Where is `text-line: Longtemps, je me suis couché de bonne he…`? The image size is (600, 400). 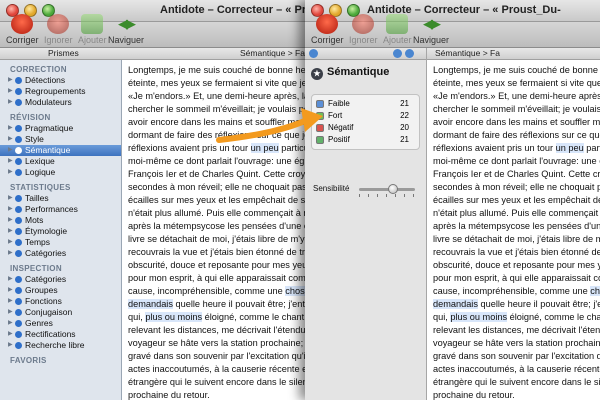 text-line: Longtemps, je me suis couché de bonne he… is located at coordinates (516, 70).